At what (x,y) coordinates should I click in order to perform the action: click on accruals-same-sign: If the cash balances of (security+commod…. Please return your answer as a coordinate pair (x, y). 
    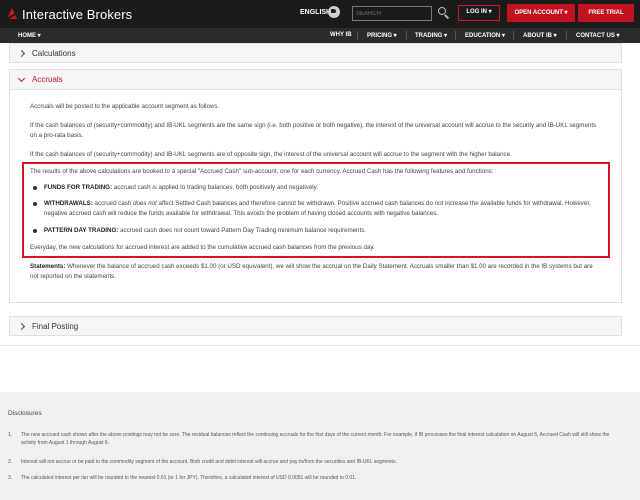
    Looking at the image, I should click on (313, 130).